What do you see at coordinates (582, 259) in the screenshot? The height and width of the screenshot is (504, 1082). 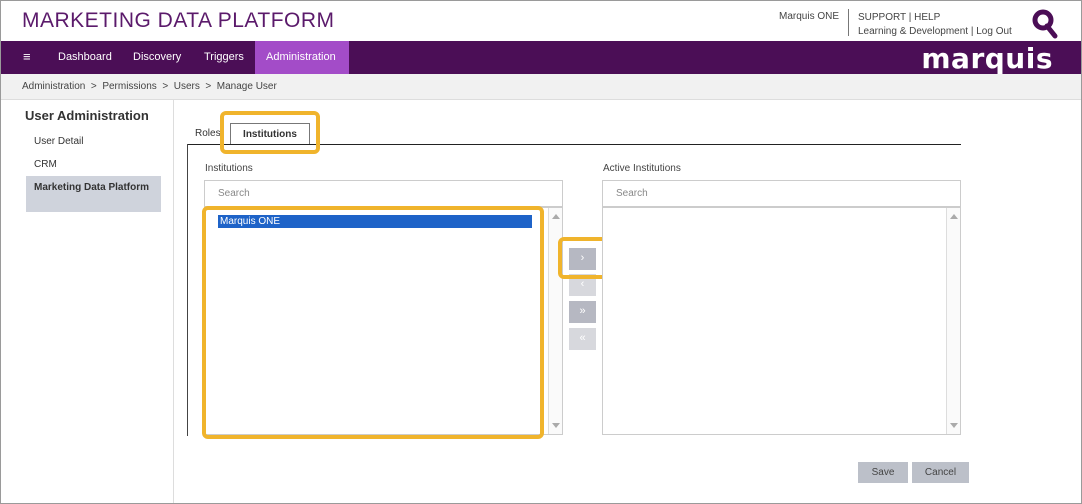 I see `add-button: ›` at bounding box center [582, 259].